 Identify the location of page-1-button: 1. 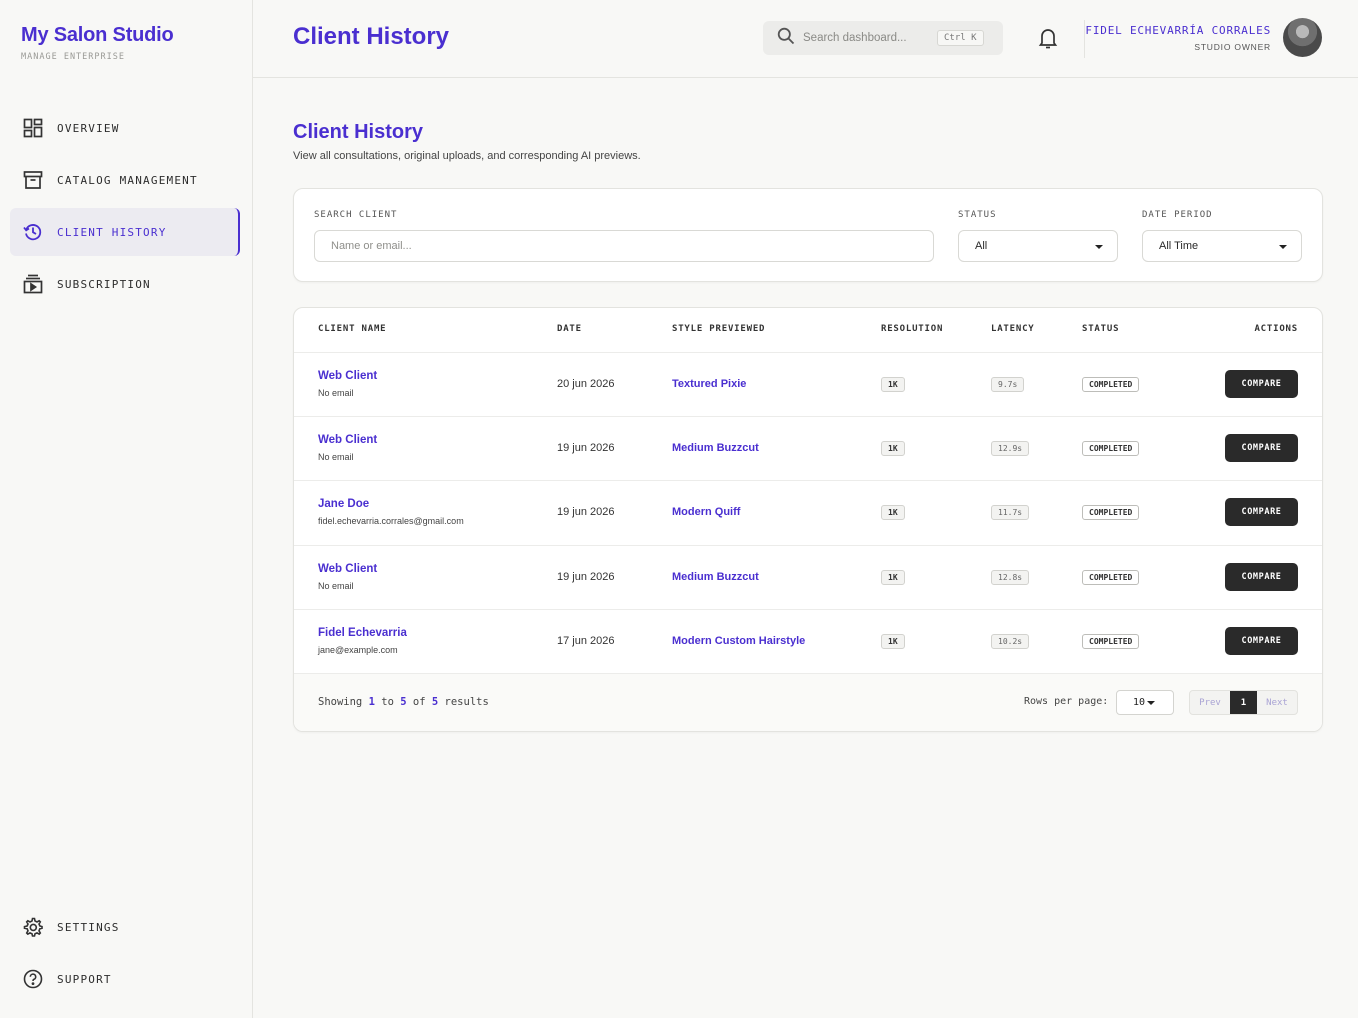
(1243, 702).